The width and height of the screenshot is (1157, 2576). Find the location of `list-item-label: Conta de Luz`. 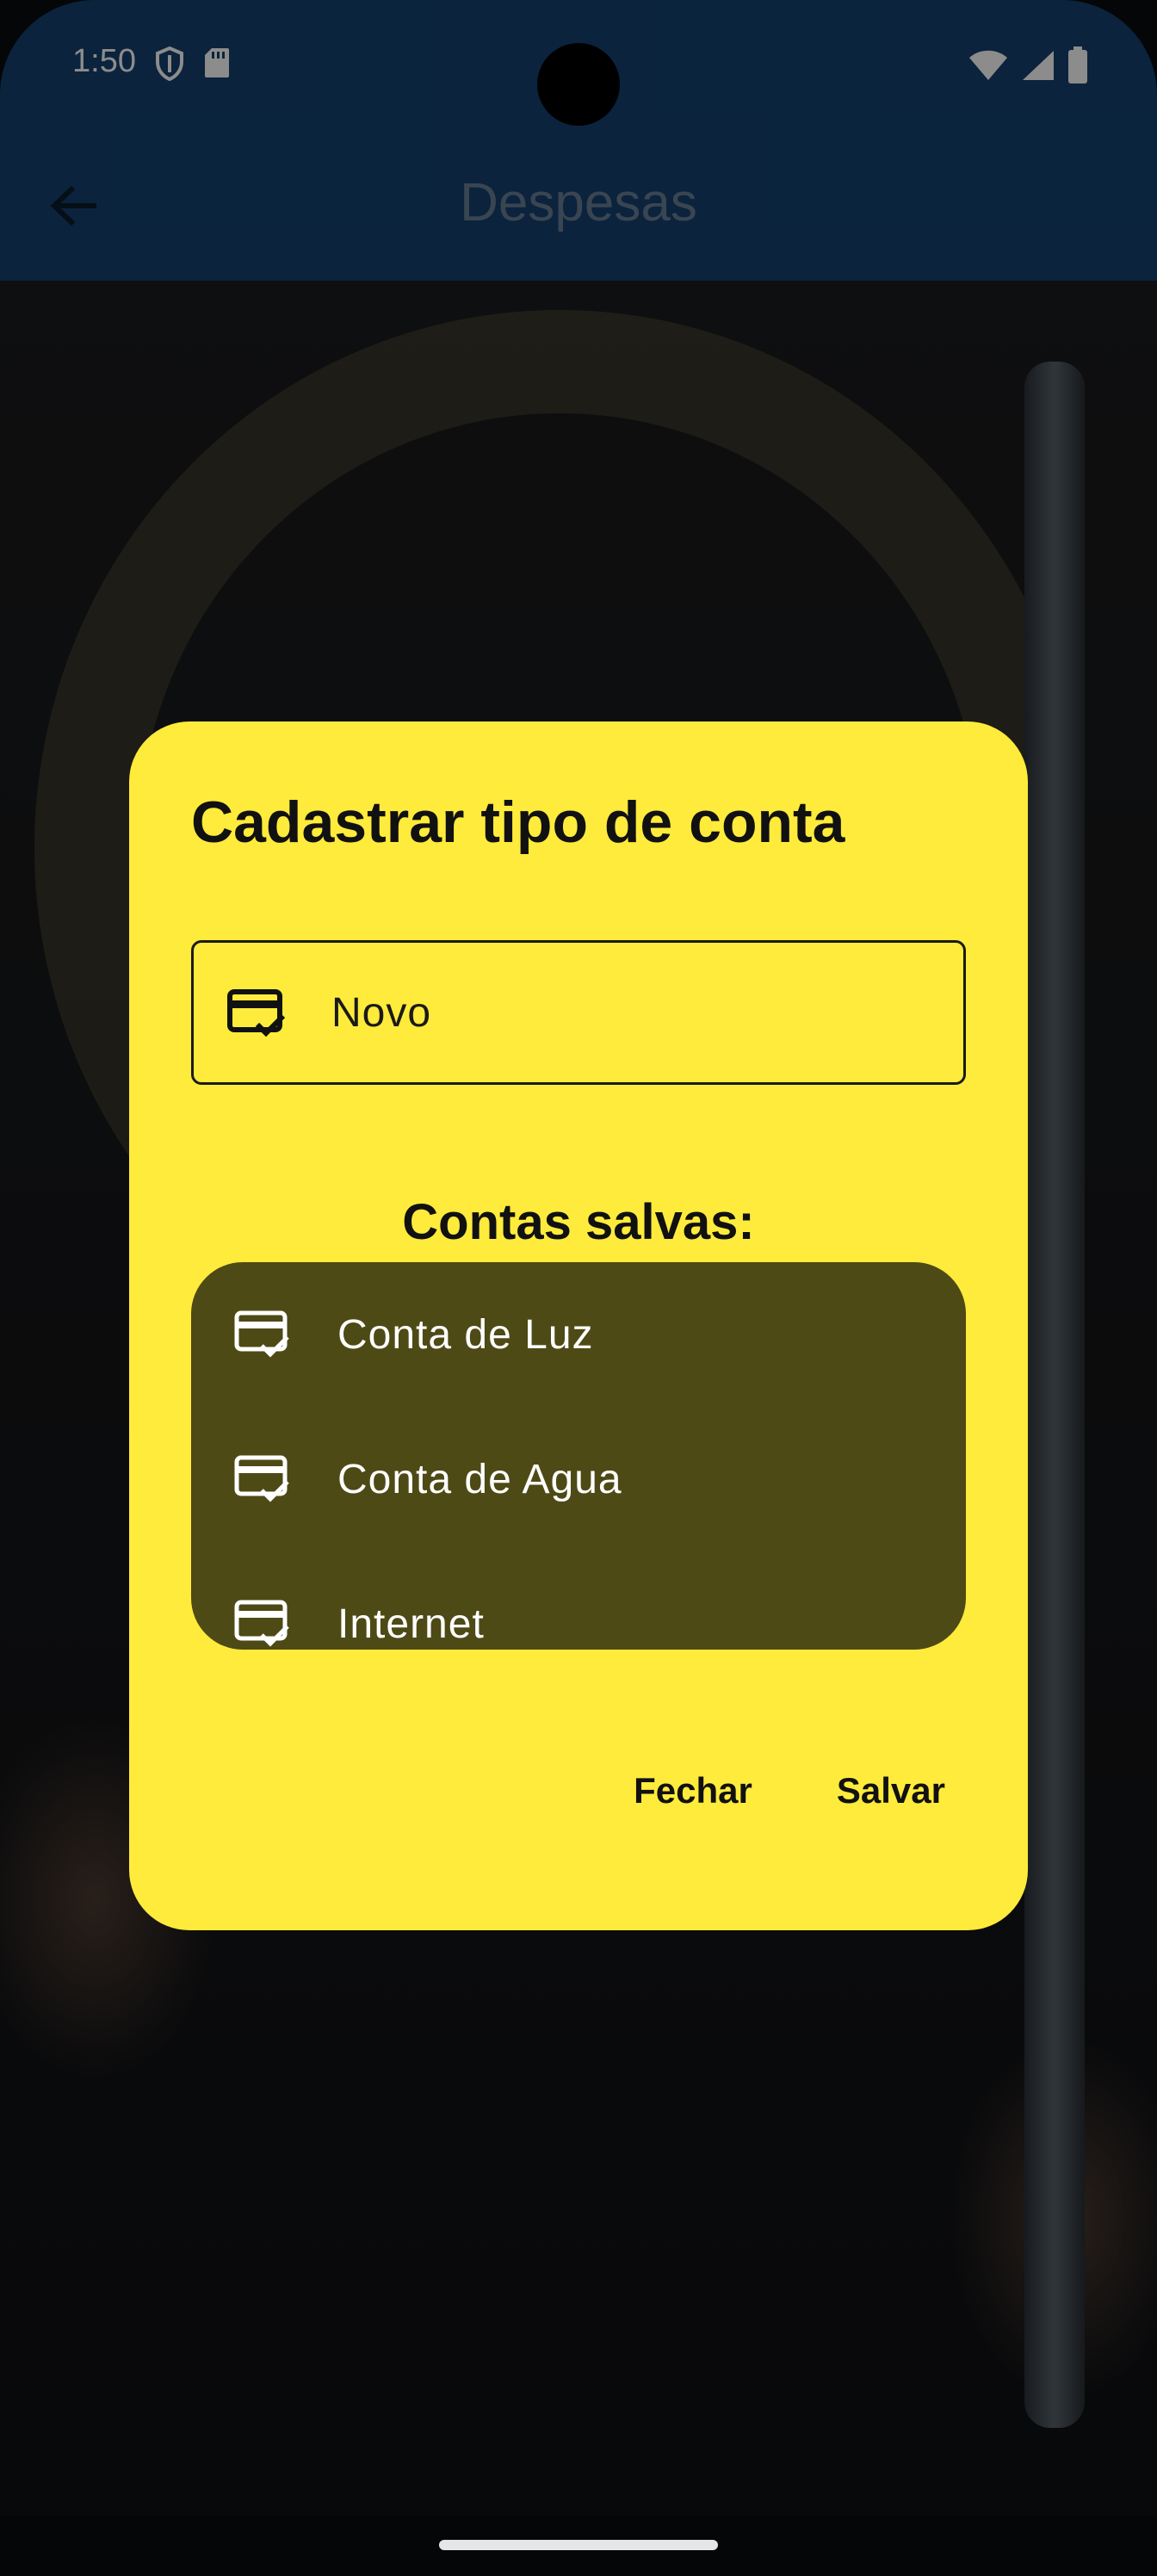

list-item-label: Conta de Luz is located at coordinates (466, 1334).